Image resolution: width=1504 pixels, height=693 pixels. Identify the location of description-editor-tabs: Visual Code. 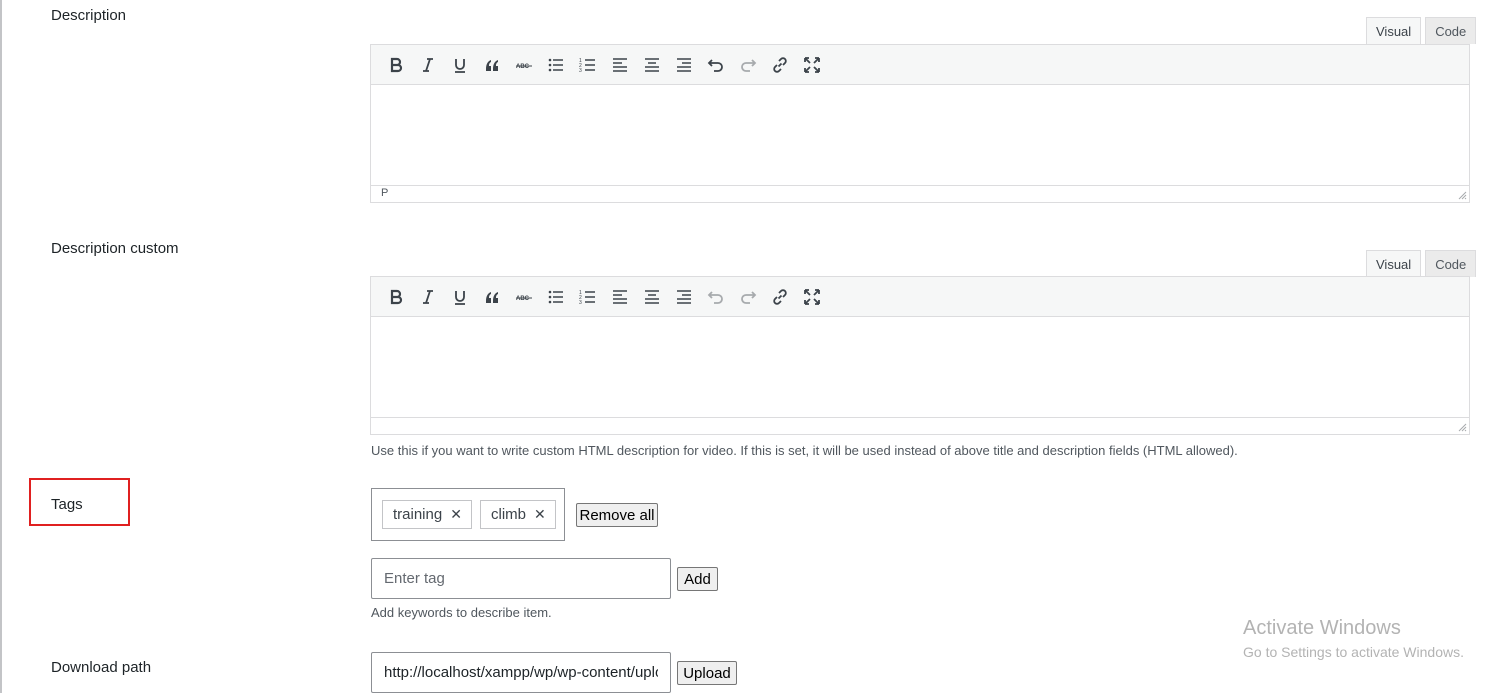
(1421, 30).